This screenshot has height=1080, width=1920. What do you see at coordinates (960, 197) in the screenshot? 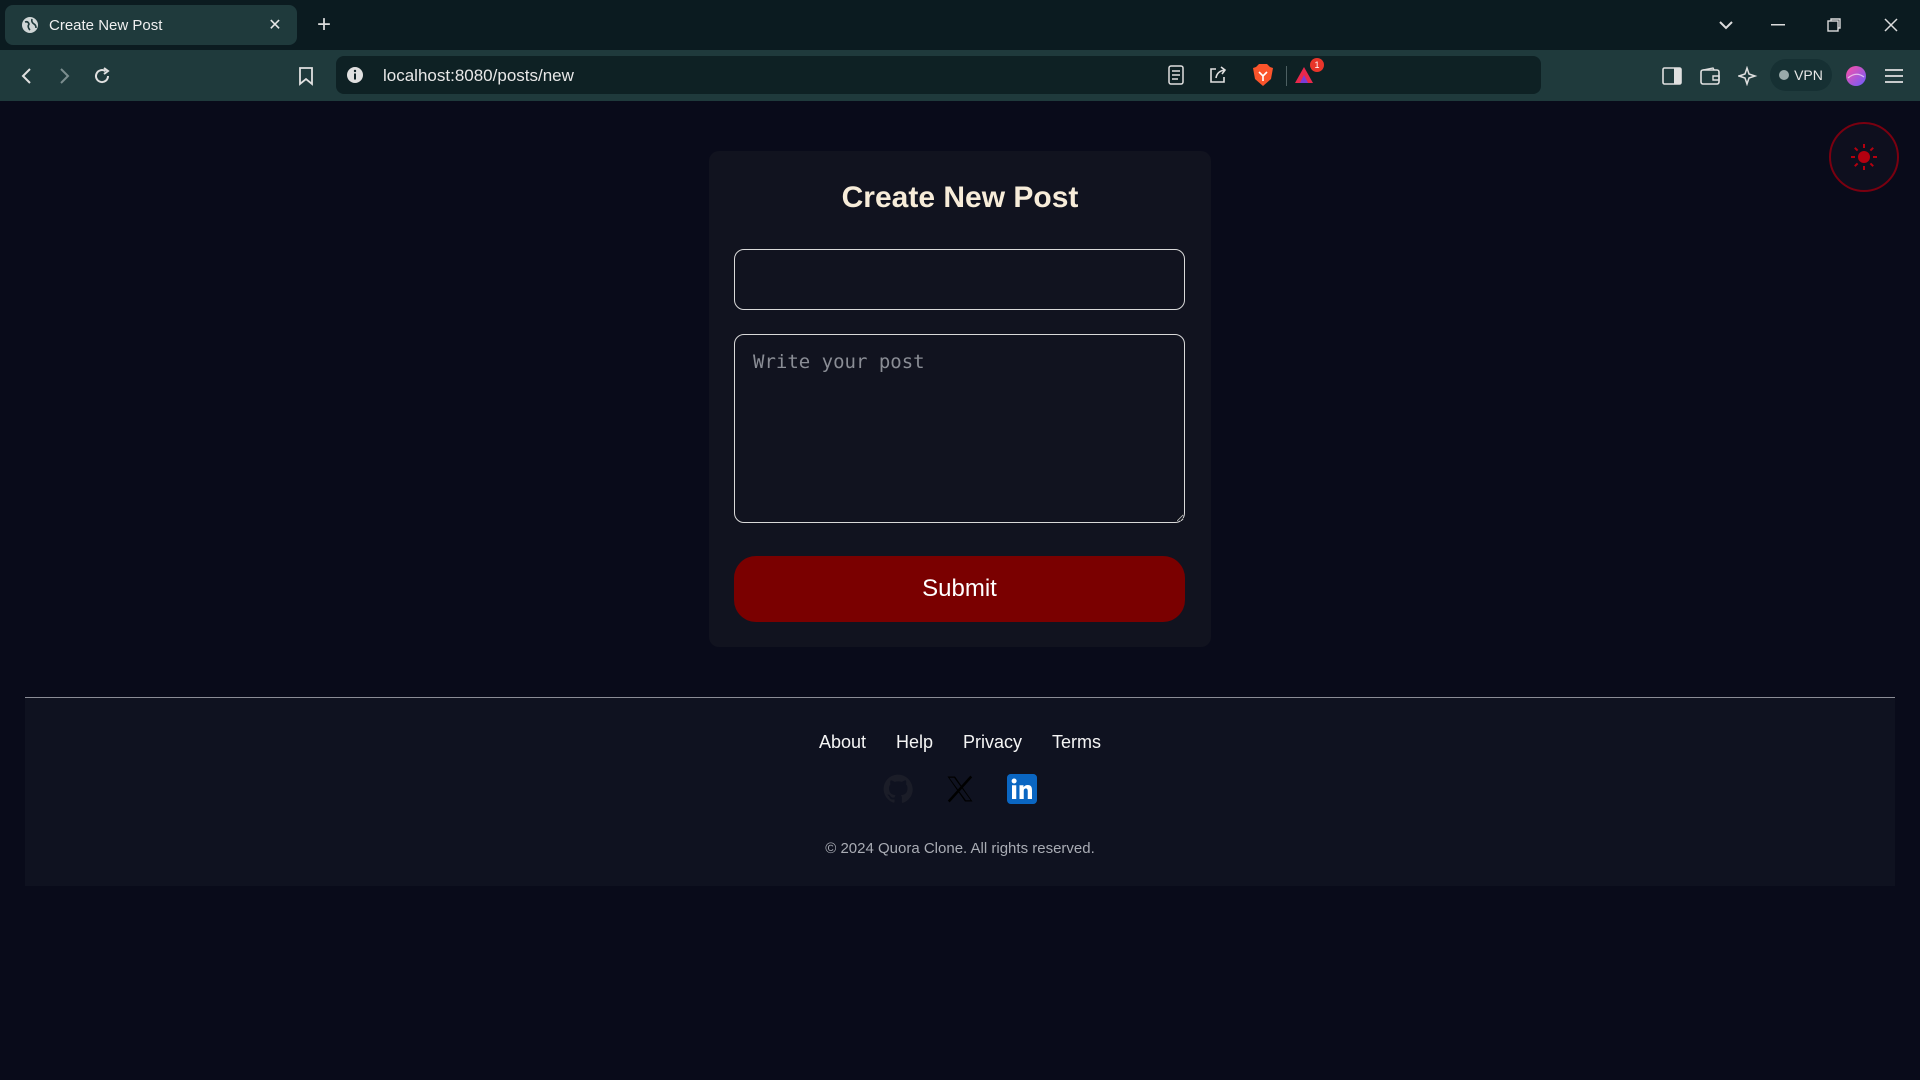
I see `page-title: Create New Post` at bounding box center [960, 197].